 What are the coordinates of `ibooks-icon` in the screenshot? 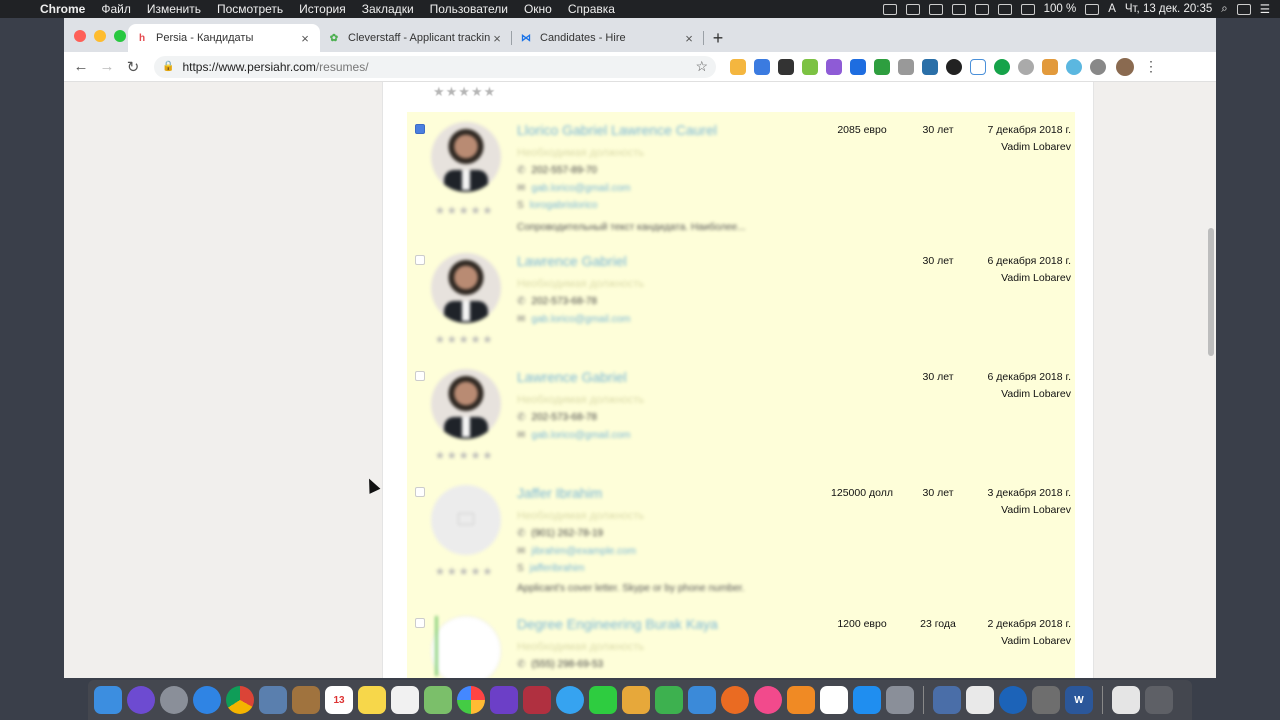 It's located at (801, 700).